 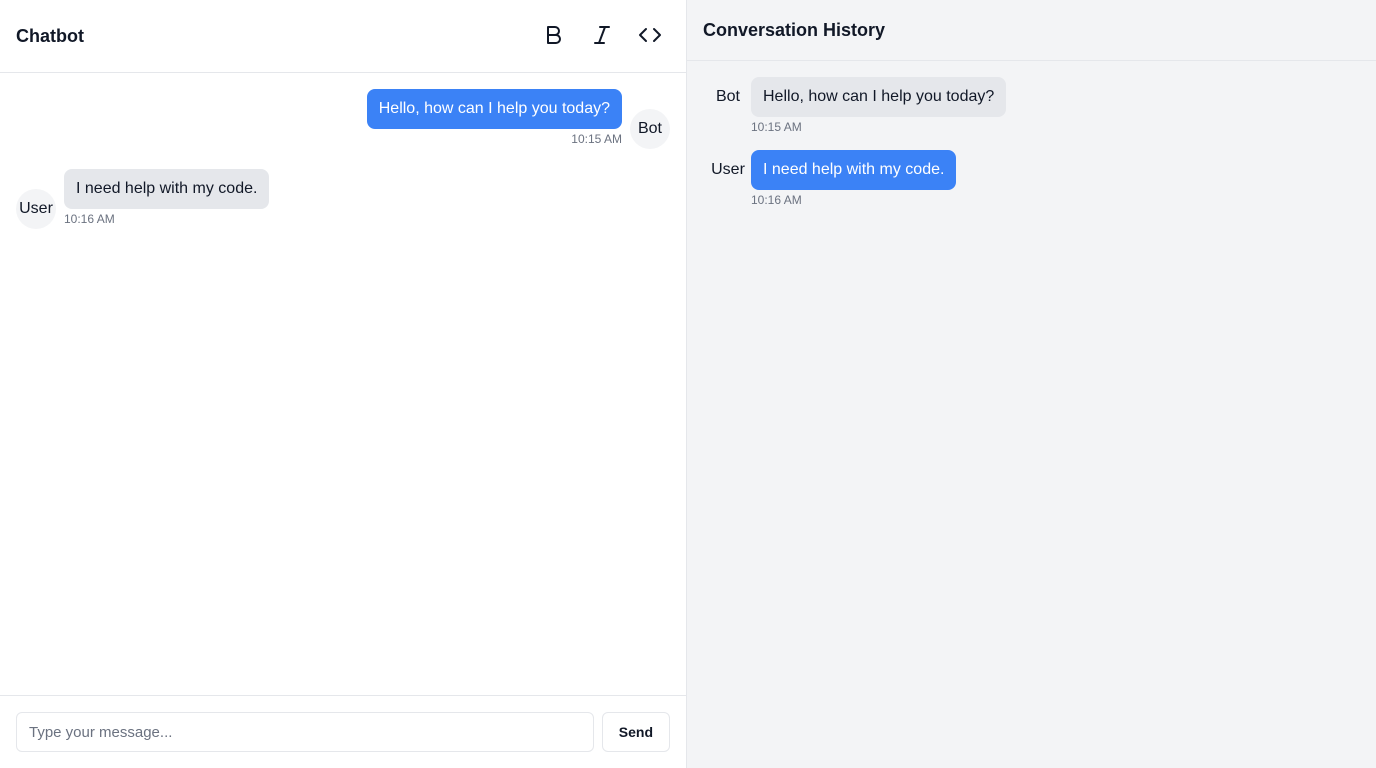 I want to click on chat-title: Chatbot, so click(x=50, y=35).